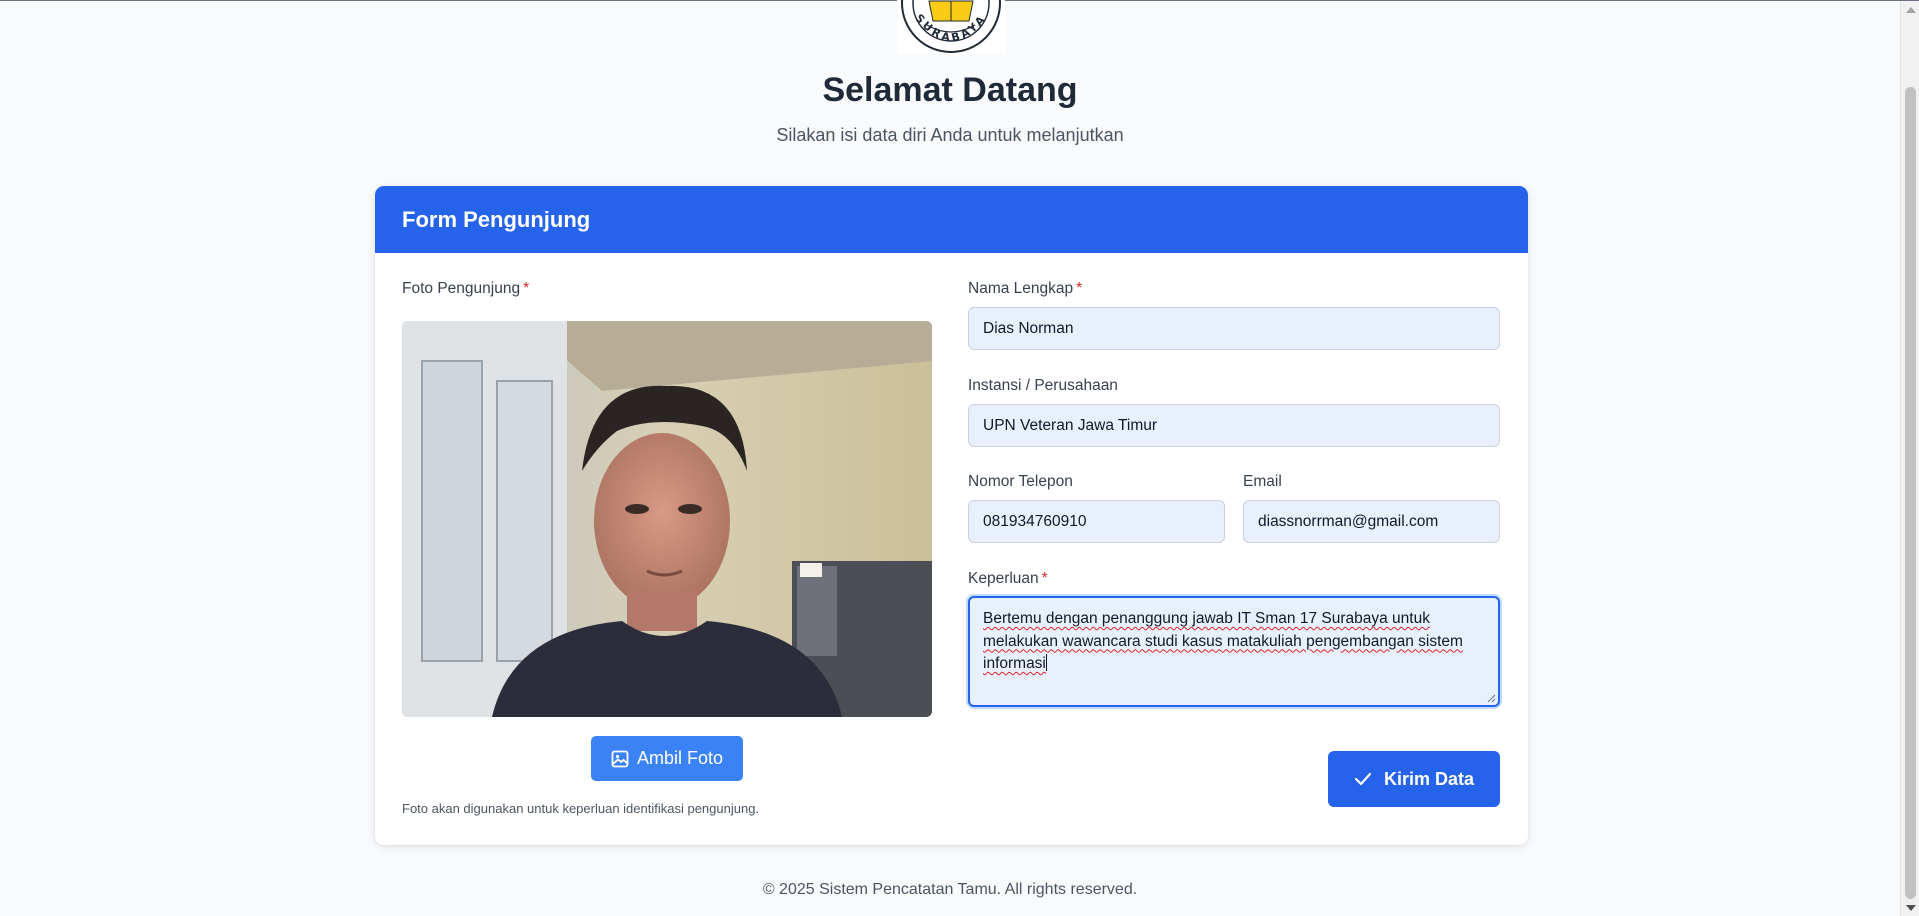 Image resolution: width=1919 pixels, height=916 pixels. I want to click on email-label: Email, so click(1262, 481).